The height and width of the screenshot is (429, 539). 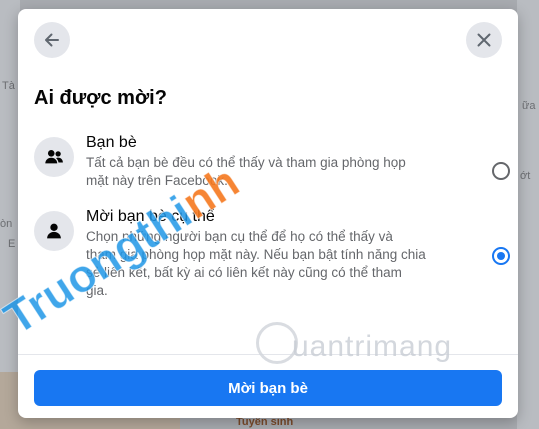 I want to click on background-text: ớt, so click(x=525, y=176).